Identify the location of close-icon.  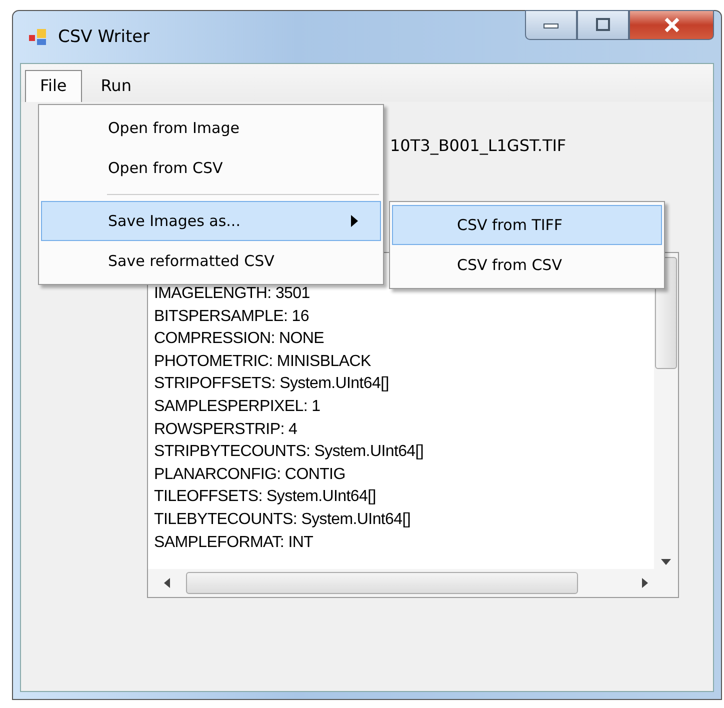
(671, 25).